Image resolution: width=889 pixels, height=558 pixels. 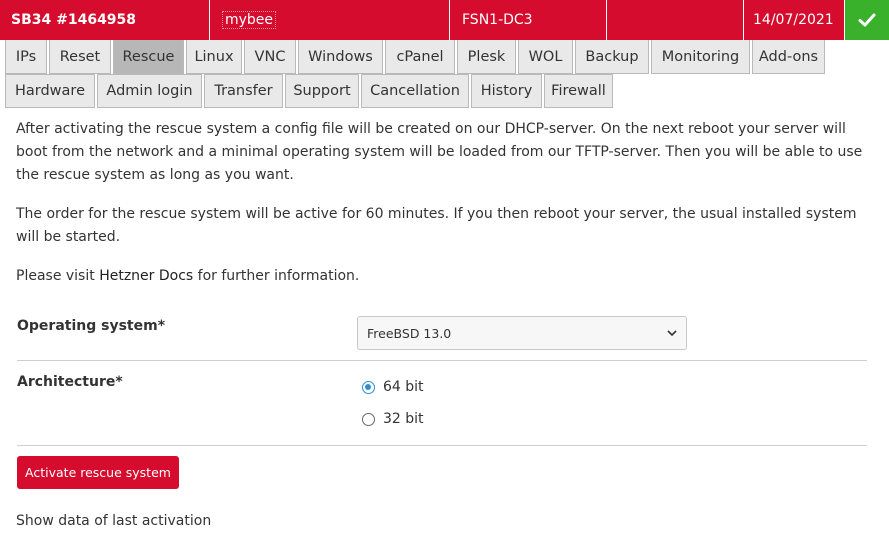 I want to click on datacenter: FSN1-DC3, so click(x=528, y=20).